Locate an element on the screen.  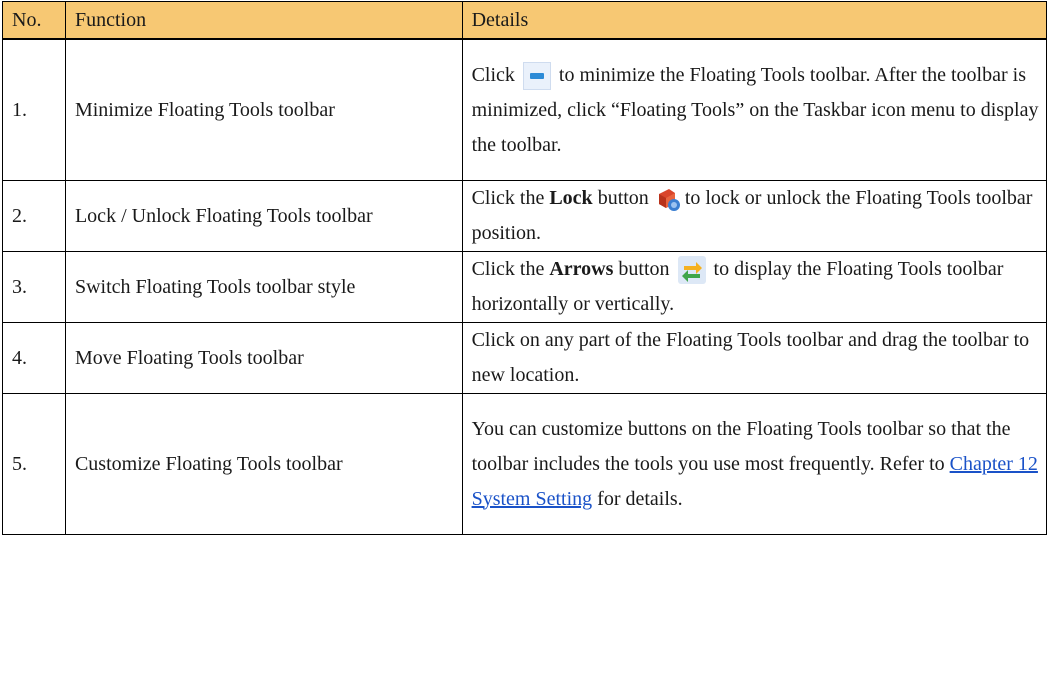
lock-keyword: Lock is located at coordinates (571, 198).